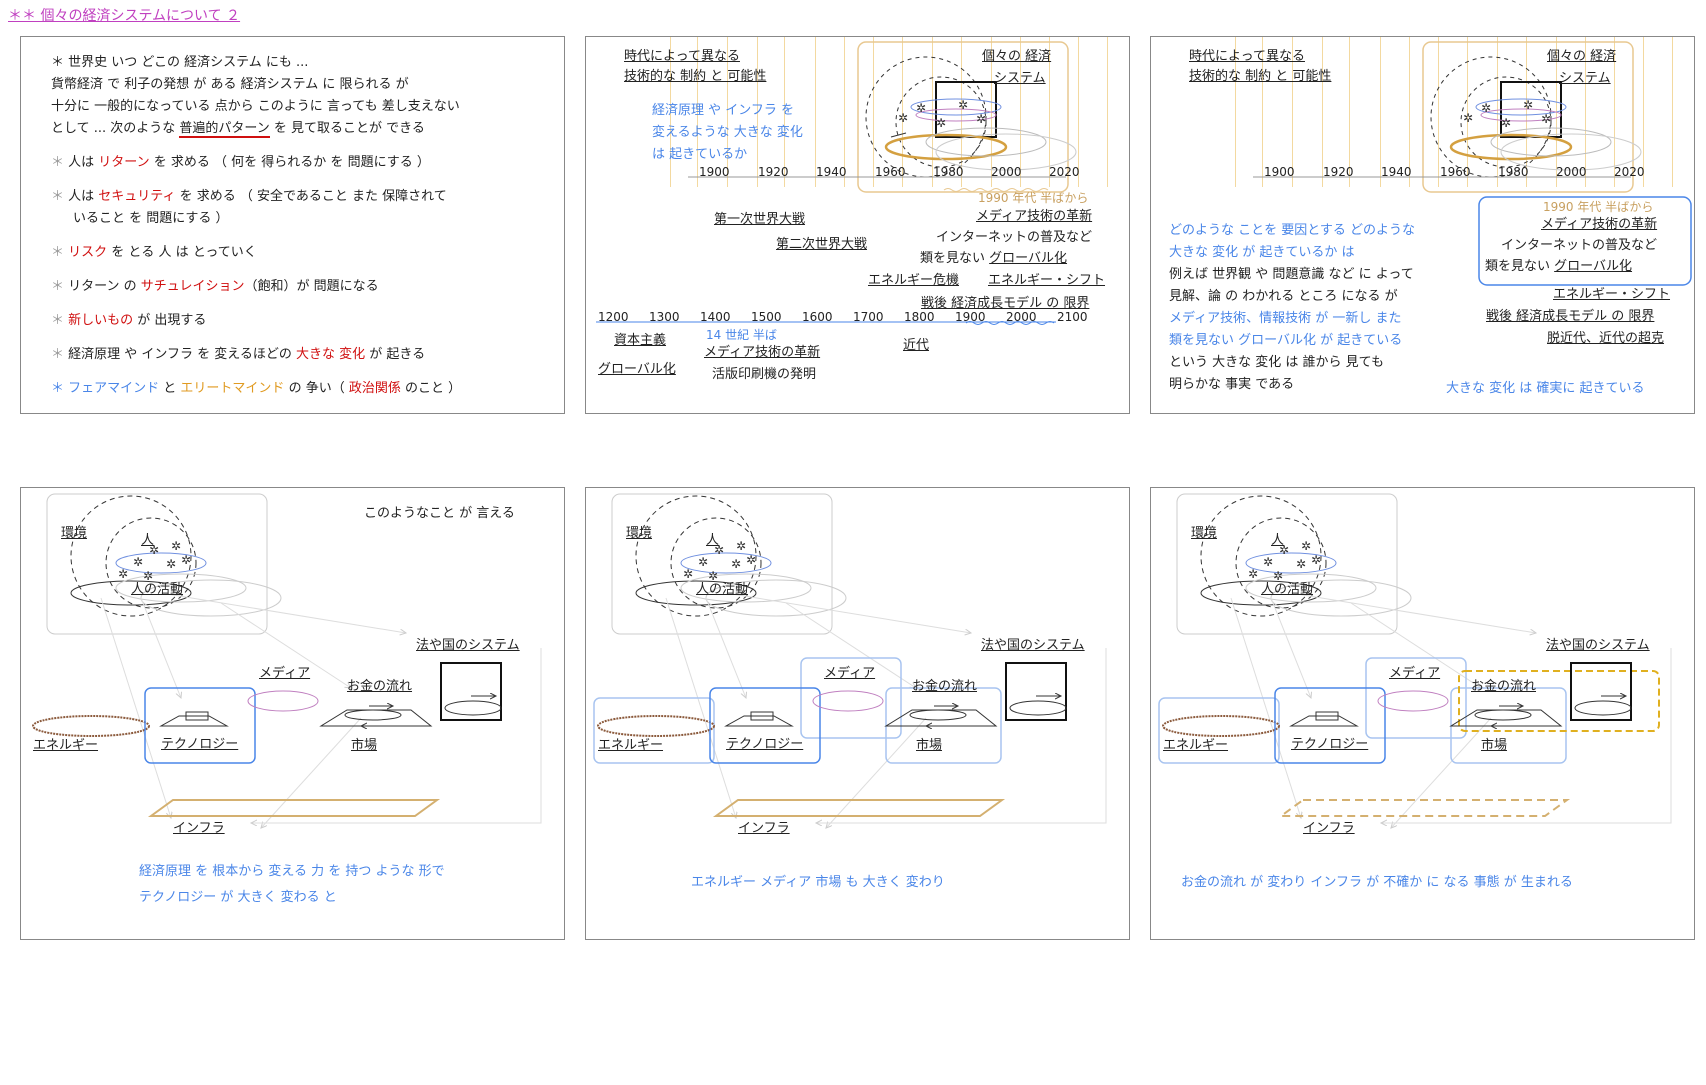 The image size is (1706, 1085). What do you see at coordinates (1047, 280) in the screenshot?
I see `energy-shift: エネルギー・シフト` at bounding box center [1047, 280].